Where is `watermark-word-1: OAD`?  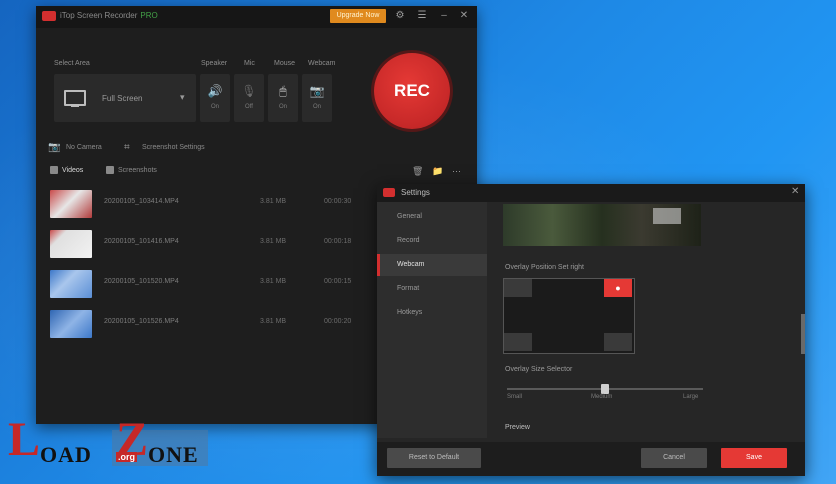
watermark-word-1: OAD is located at coordinates (66, 454).